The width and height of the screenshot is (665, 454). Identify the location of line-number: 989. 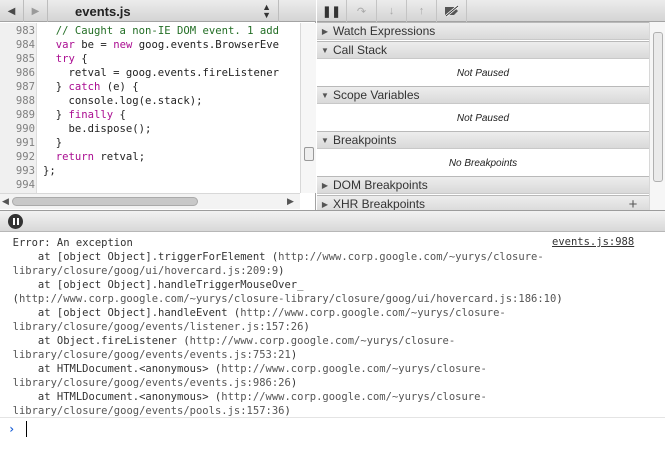
(17, 115).